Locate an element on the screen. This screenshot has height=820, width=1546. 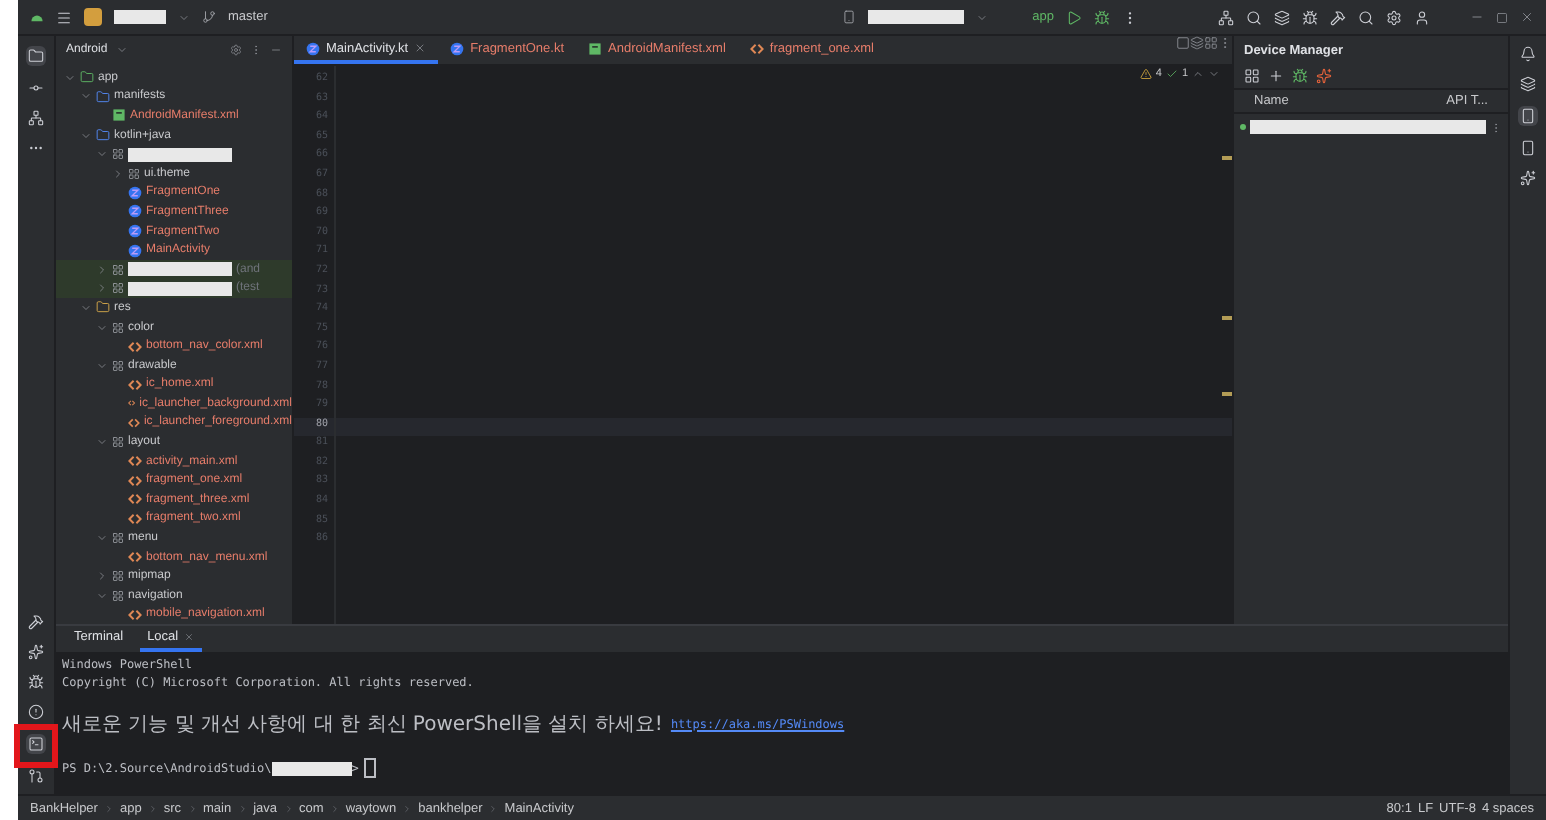
notifications-icon is located at coordinates (1528, 54).